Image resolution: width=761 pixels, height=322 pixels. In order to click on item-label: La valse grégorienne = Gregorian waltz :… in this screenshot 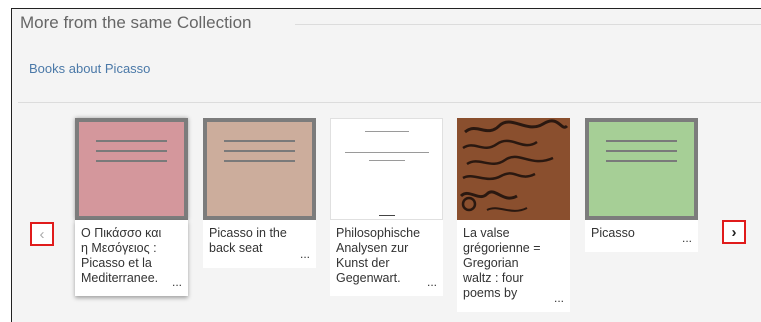, I will do `click(513, 266)`.